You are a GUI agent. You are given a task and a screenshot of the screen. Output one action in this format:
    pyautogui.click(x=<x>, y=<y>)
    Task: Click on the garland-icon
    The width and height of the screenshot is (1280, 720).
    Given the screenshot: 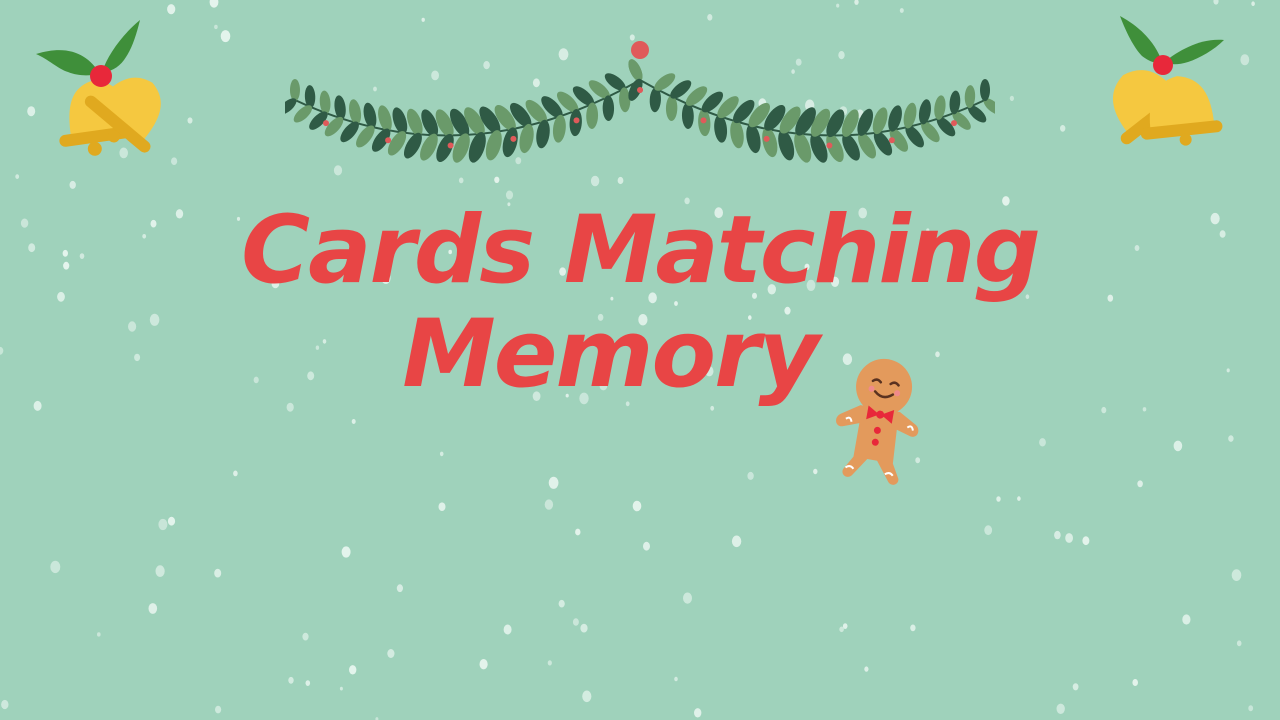 What is the action you would take?
    pyautogui.click(x=640, y=102)
    